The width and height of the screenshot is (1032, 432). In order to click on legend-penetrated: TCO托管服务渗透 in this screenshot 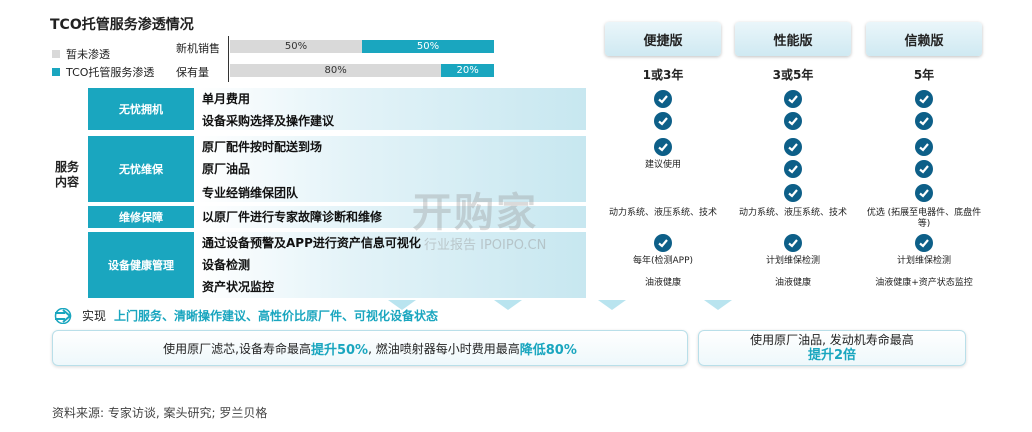, I will do `click(103, 72)`.